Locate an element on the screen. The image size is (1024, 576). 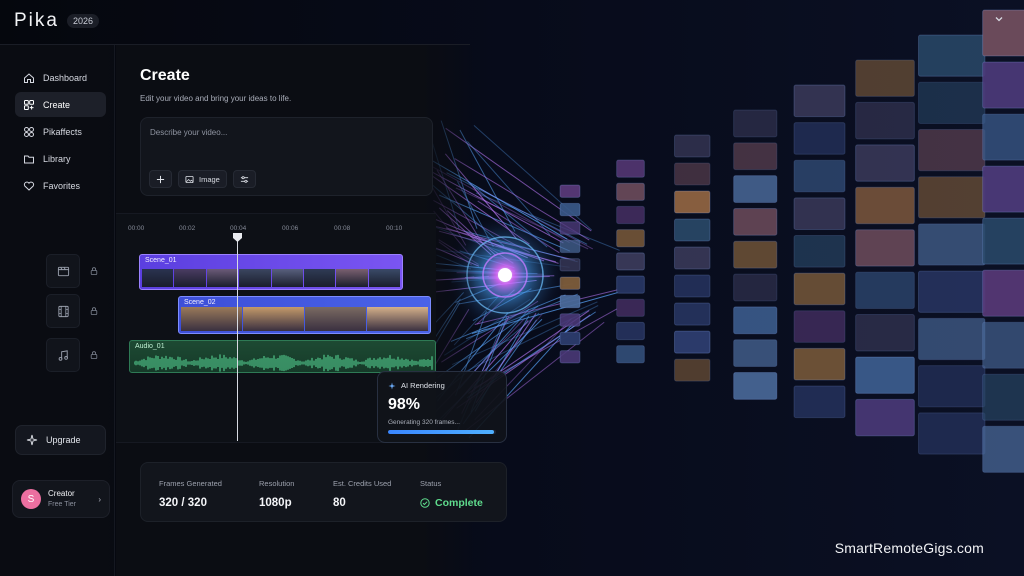
image-button: Image is located at coordinates (202, 179).